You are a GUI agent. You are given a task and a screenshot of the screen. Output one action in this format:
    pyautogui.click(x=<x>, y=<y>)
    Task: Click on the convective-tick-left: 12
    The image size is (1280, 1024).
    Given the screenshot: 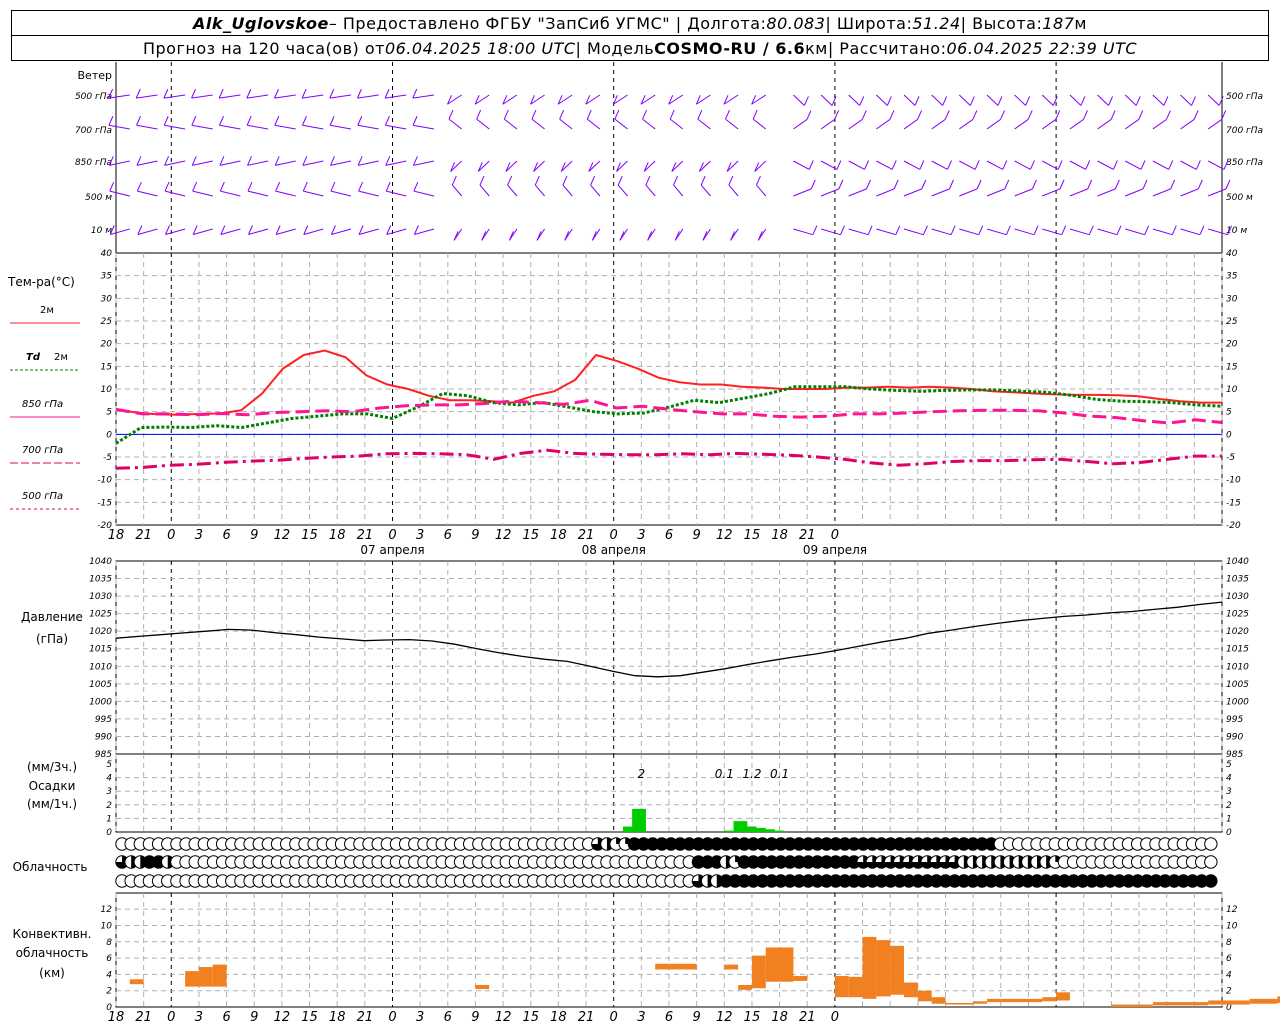 What is the action you would take?
    pyautogui.click(x=107, y=910)
    